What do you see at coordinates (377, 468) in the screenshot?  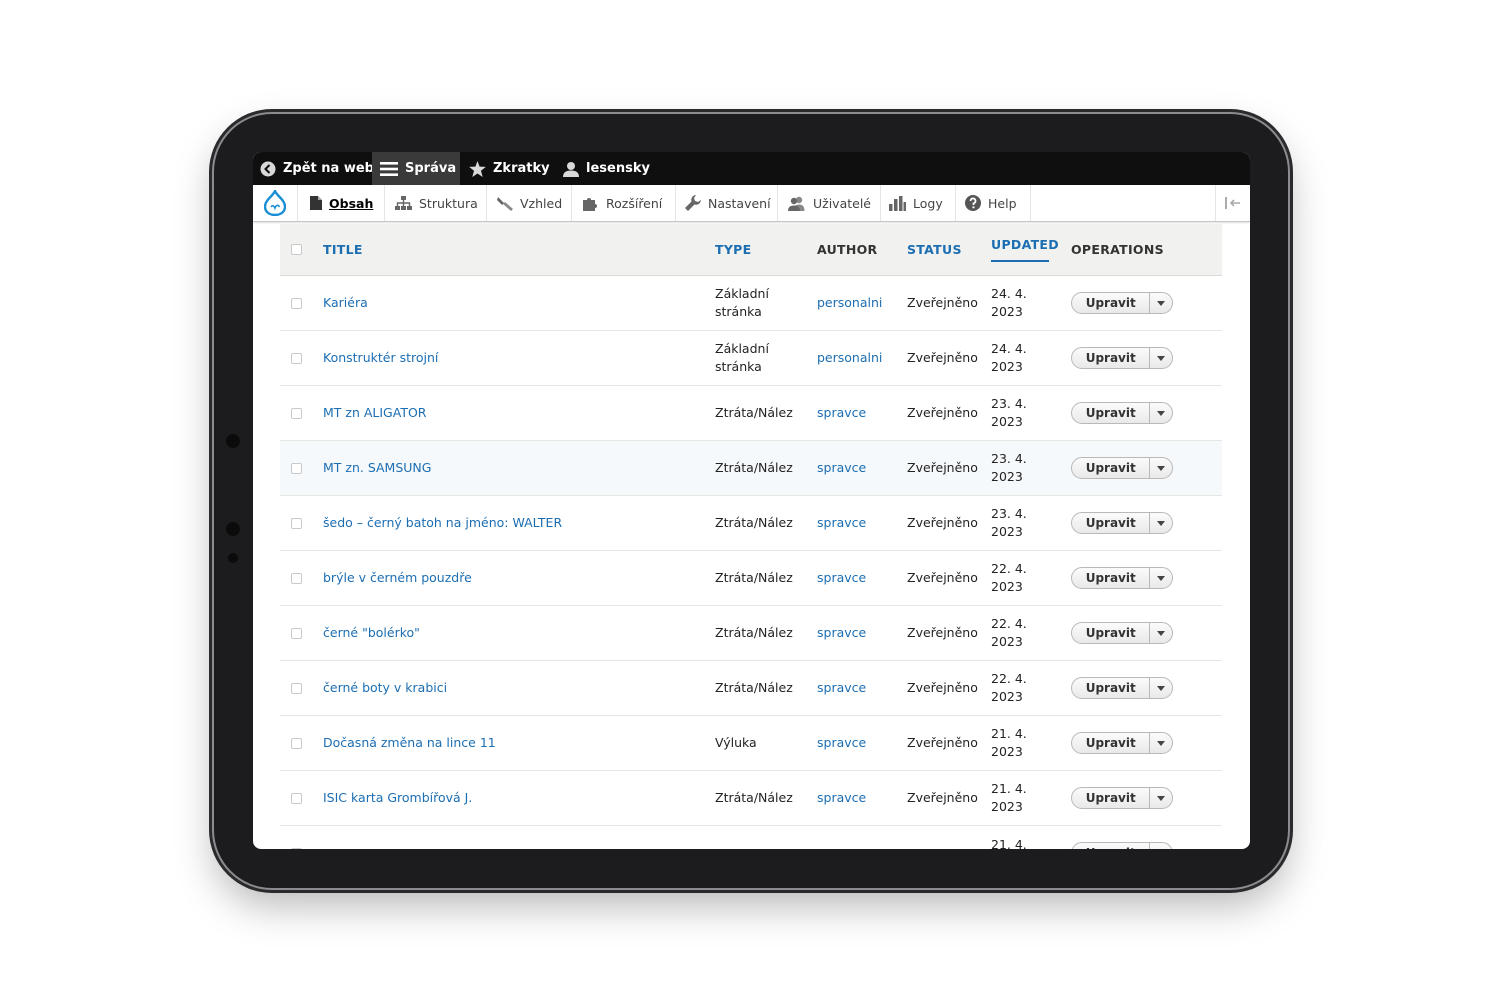 I see `row-title-link: MT zn. SAMSUNG` at bounding box center [377, 468].